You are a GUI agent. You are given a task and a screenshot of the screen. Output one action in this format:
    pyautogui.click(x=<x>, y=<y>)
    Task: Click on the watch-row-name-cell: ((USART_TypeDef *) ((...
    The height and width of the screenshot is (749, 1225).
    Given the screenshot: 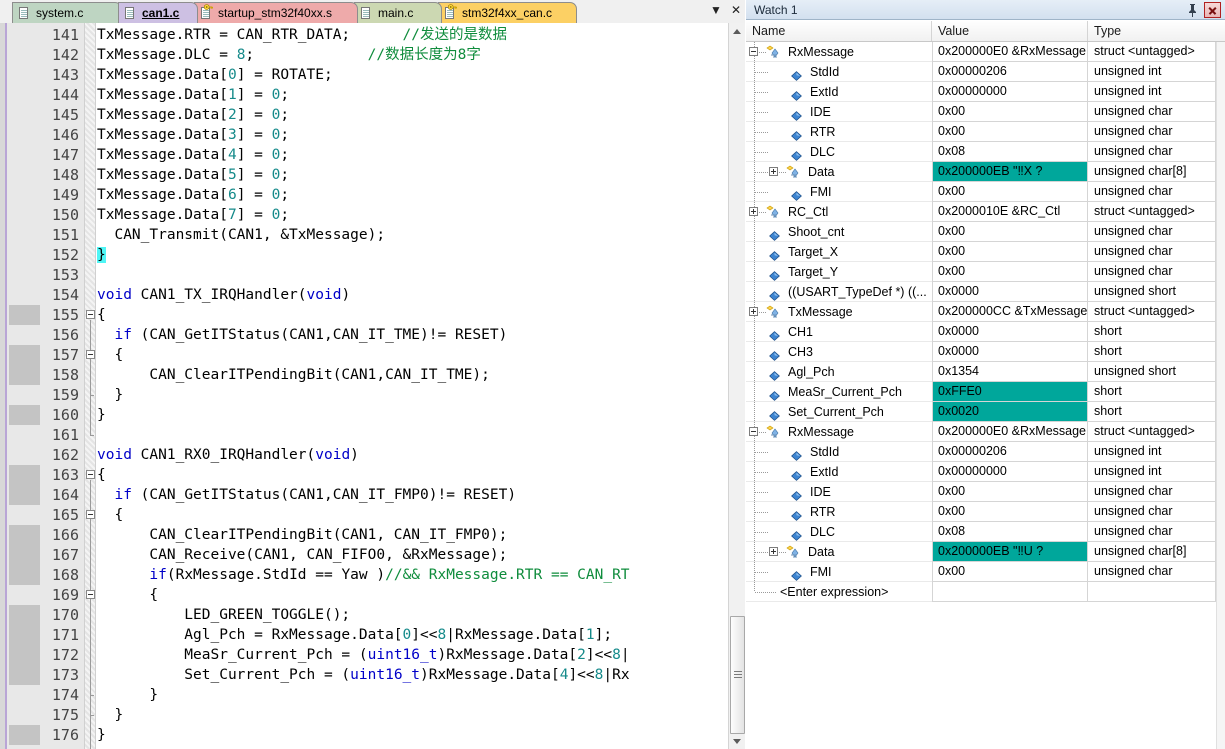 What is the action you would take?
    pyautogui.click(x=839, y=292)
    